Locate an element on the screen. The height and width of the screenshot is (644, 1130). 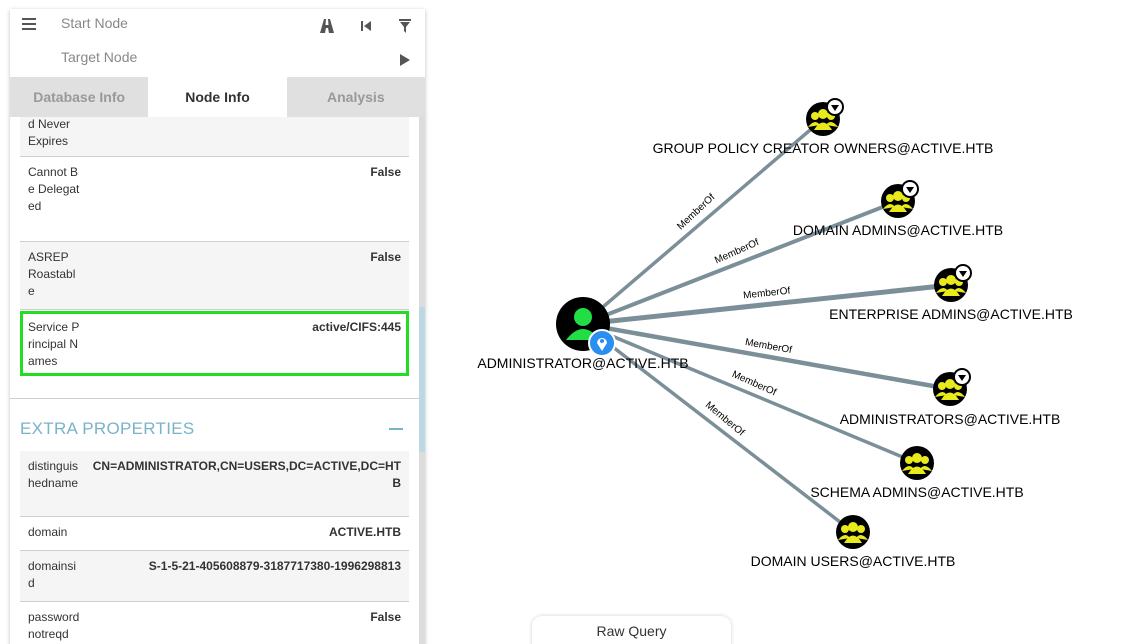
tab-node-info: Node Info is located at coordinates (217, 97).